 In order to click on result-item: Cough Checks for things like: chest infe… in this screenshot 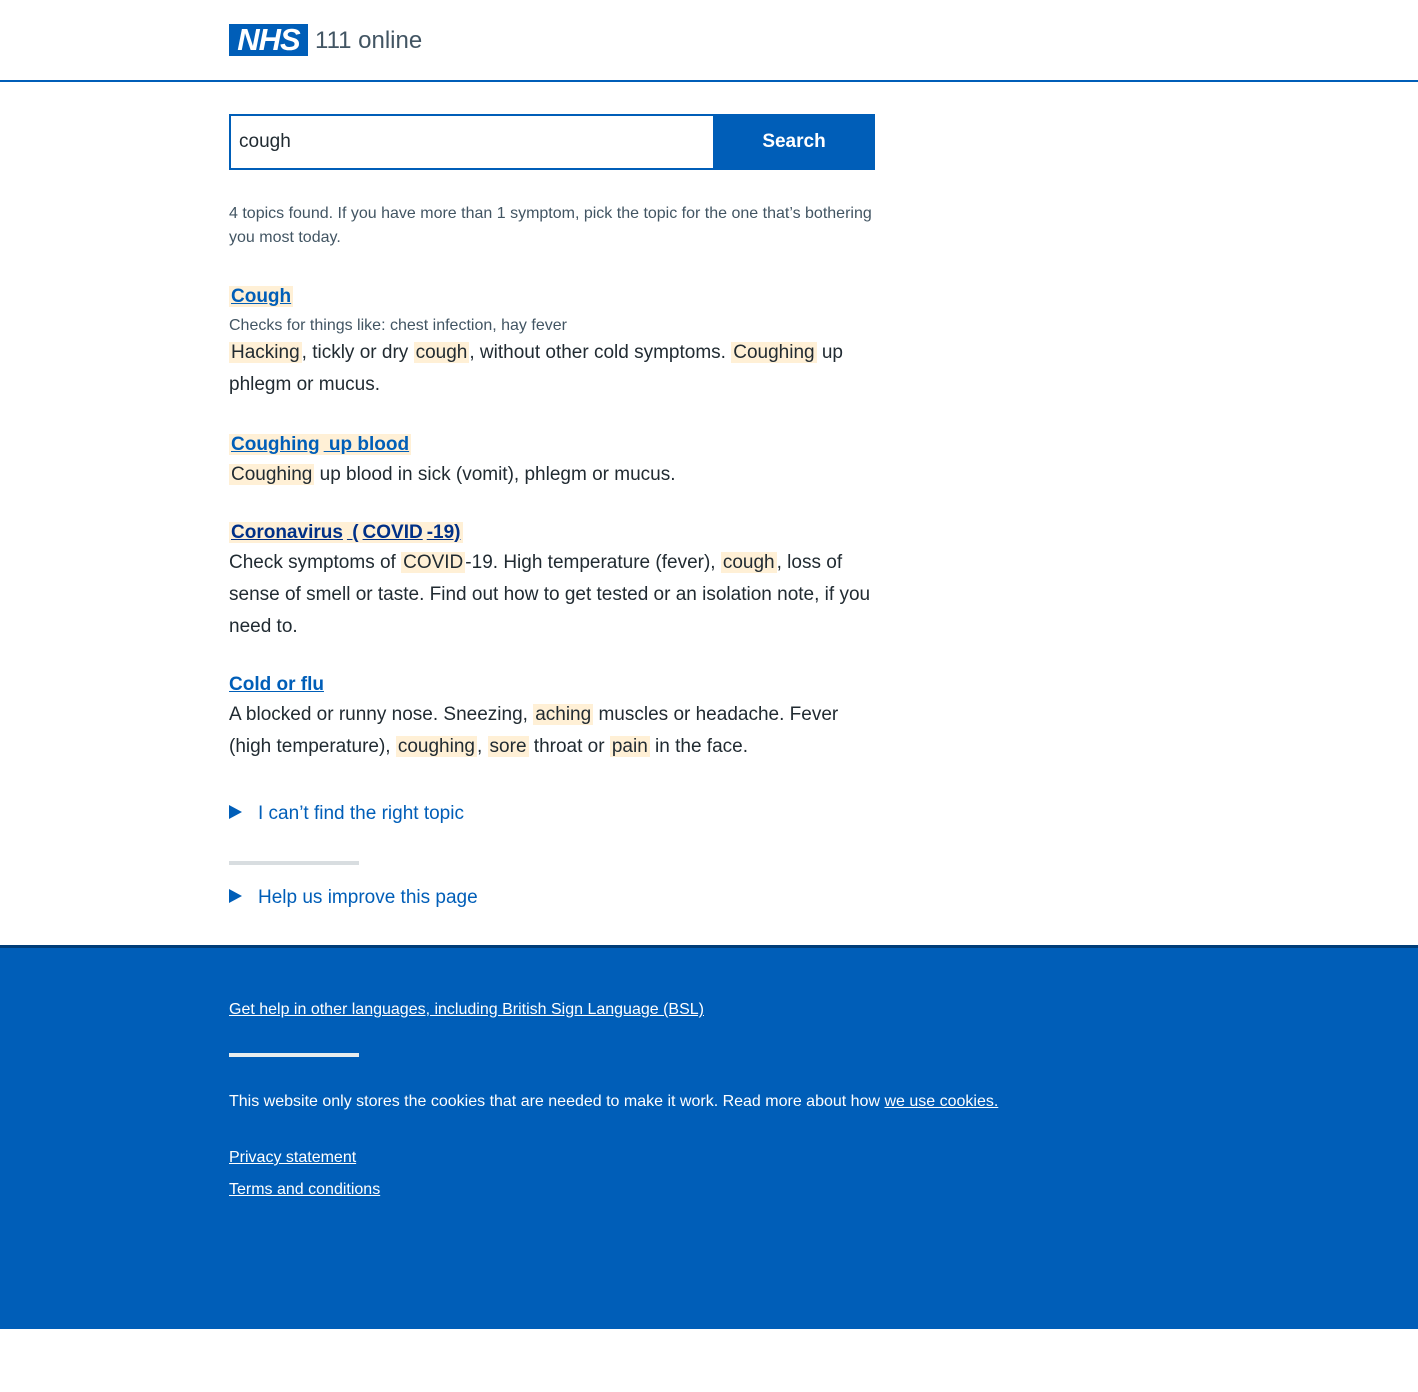, I will do `click(553, 342)`.